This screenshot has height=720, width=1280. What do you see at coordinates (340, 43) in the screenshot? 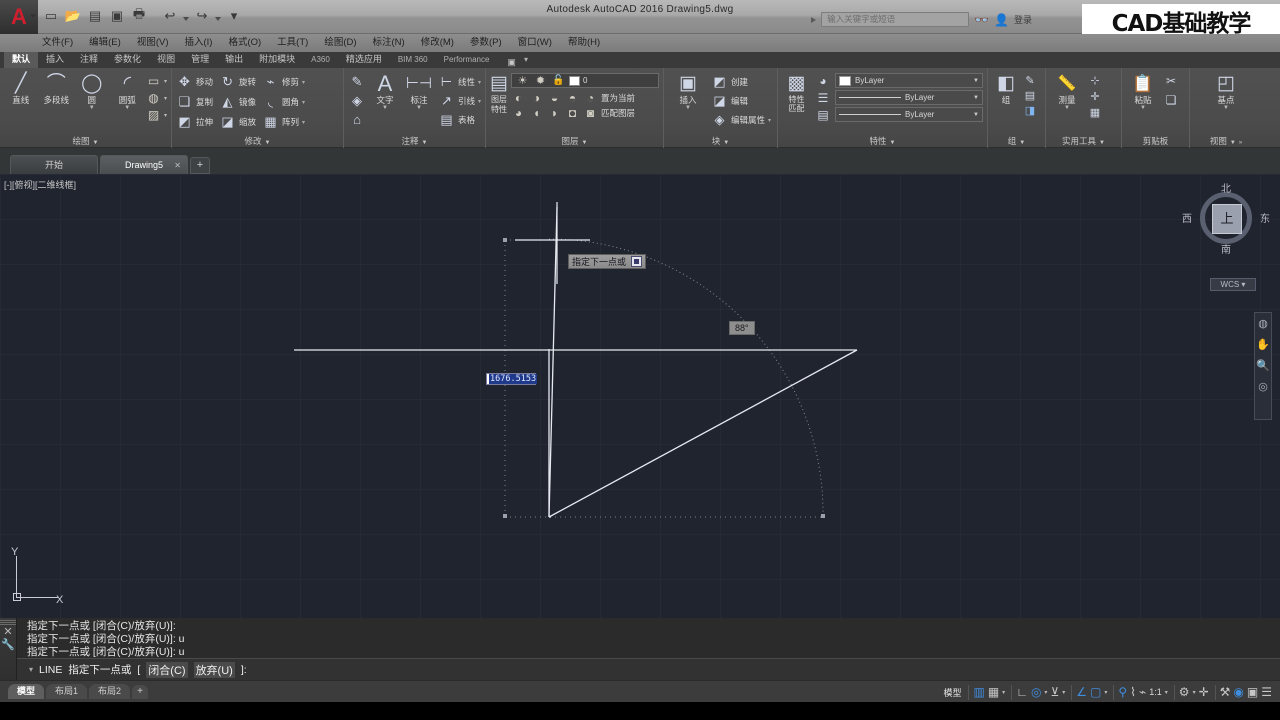
I see `menu-draw: 绘图(D)` at bounding box center [340, 43].